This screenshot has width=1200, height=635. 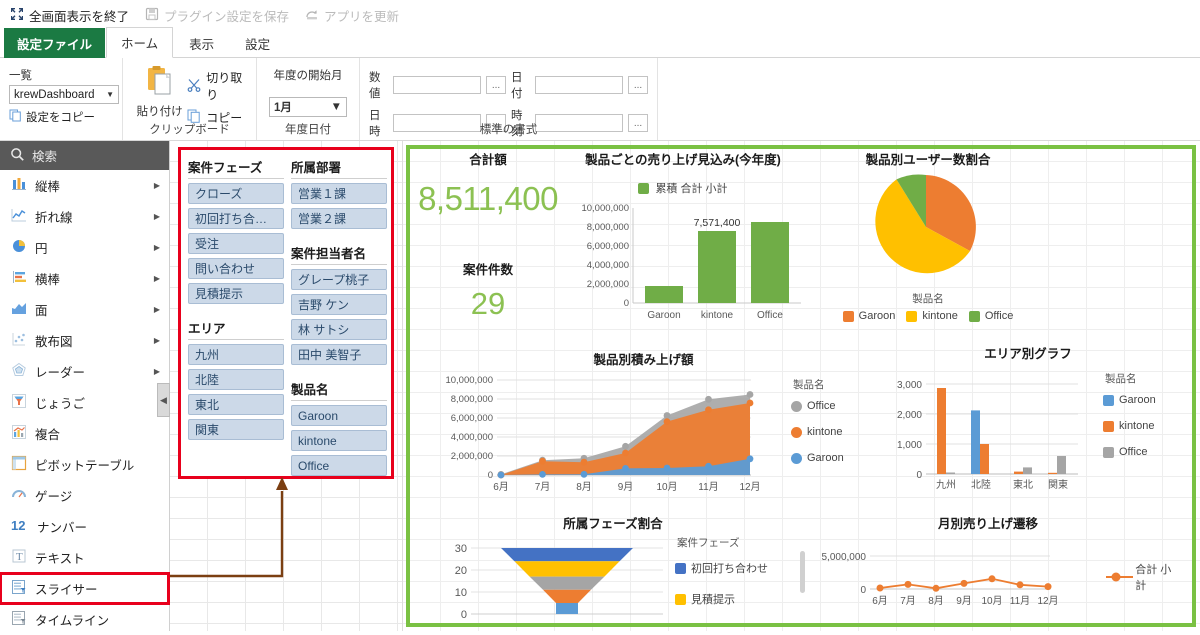 What do you see at coordinates (84, 402) in the screenshot?
I see `palette-item-funnel: じょうご` at bounding box center [84, 402].